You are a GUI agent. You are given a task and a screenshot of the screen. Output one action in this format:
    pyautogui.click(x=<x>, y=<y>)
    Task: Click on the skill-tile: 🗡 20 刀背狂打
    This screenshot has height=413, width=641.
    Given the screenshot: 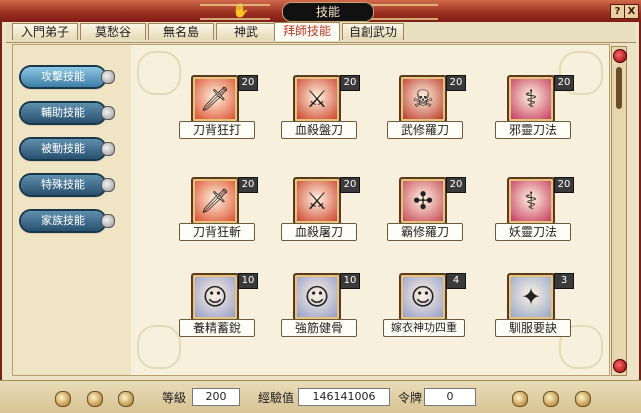 What is the action you would take?
    pyautogui.click(x=219, y=114)
    